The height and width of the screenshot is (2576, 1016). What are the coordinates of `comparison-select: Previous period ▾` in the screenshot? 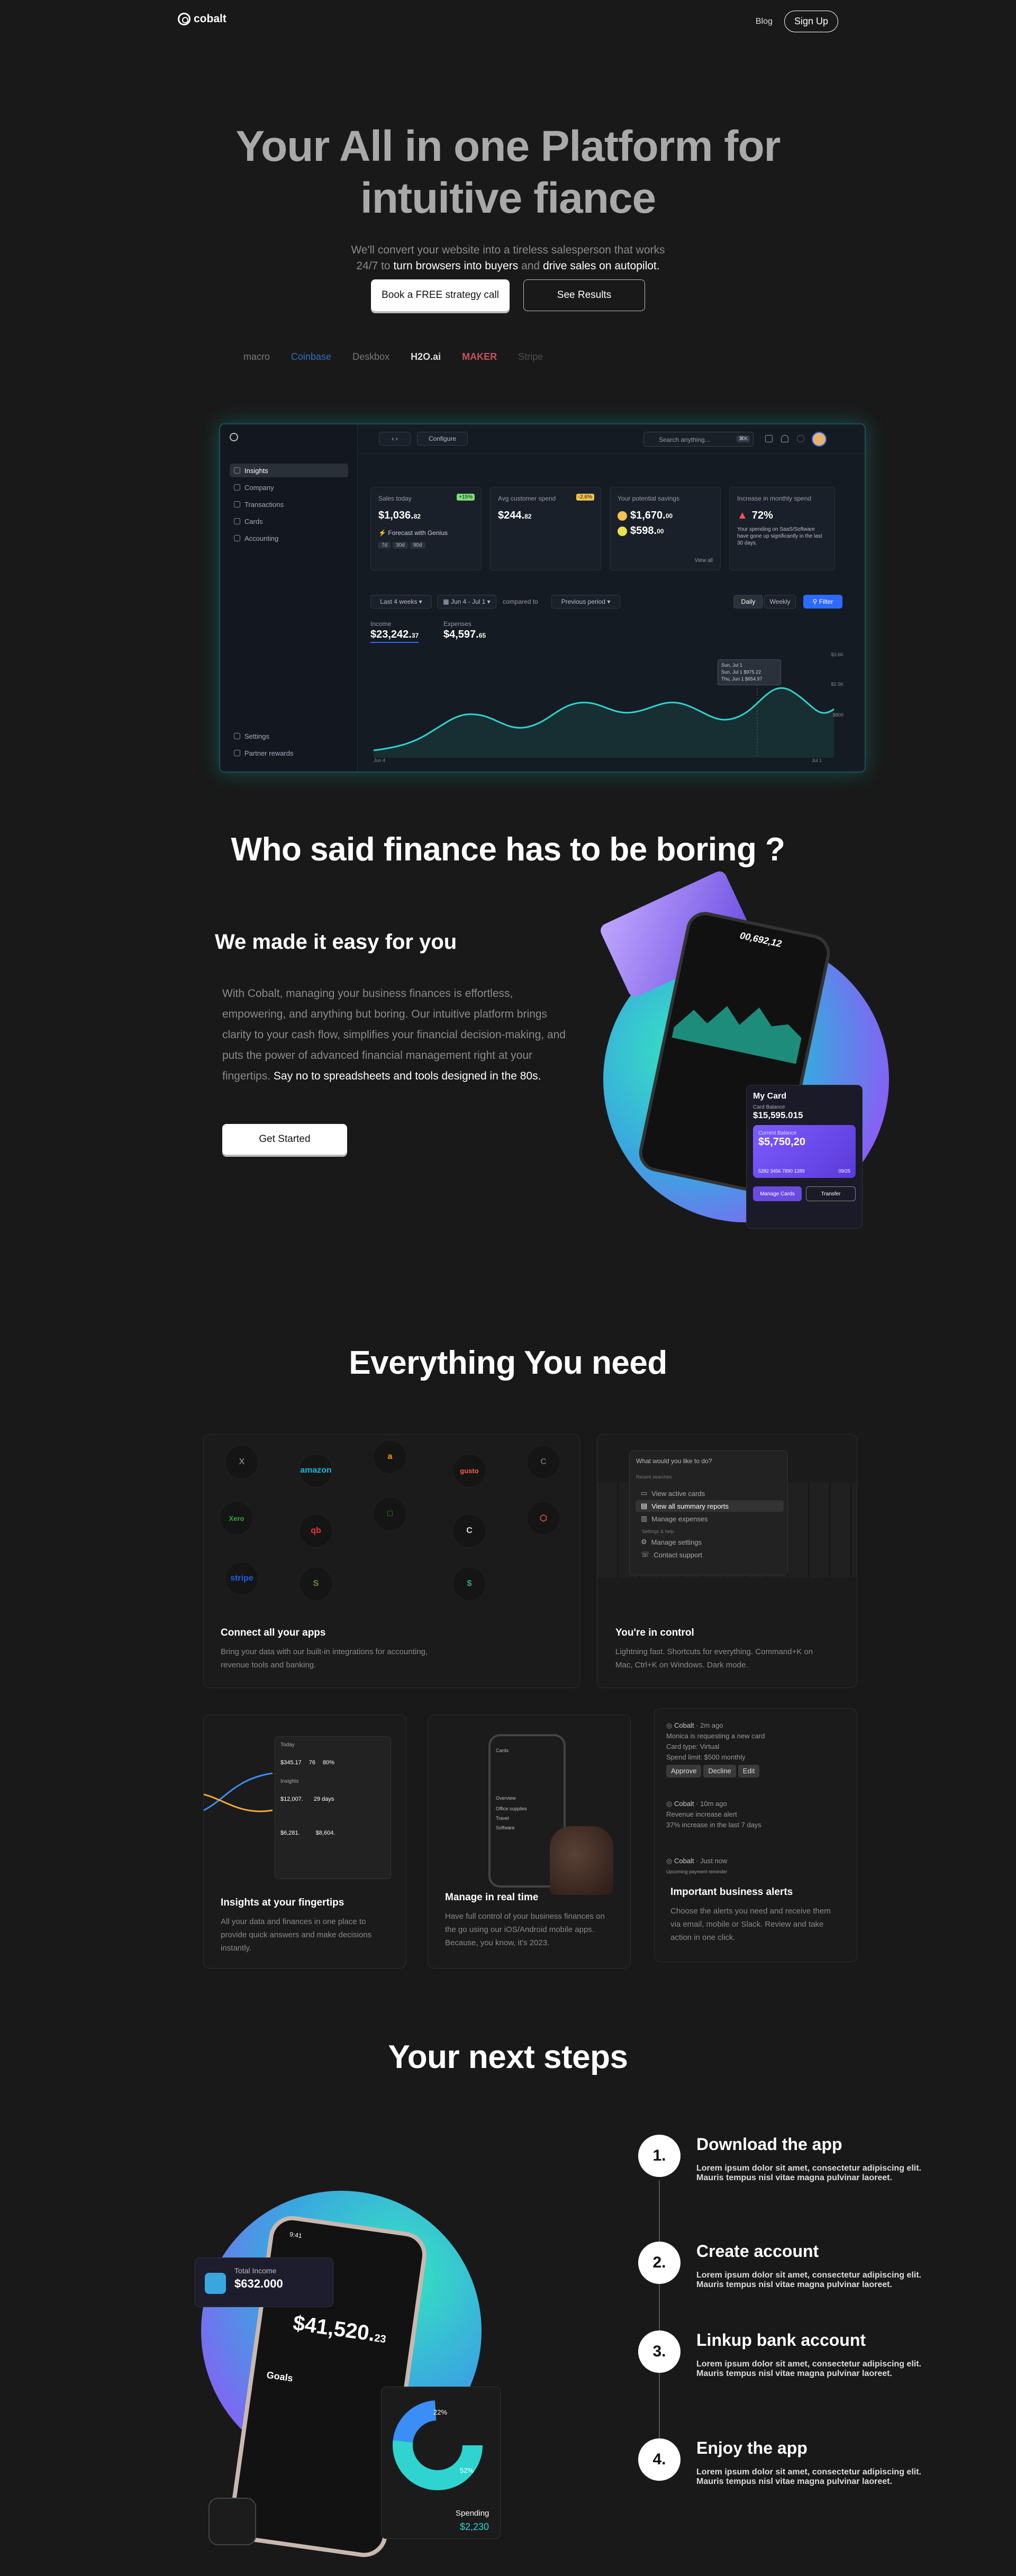 It's located at (585, 602).